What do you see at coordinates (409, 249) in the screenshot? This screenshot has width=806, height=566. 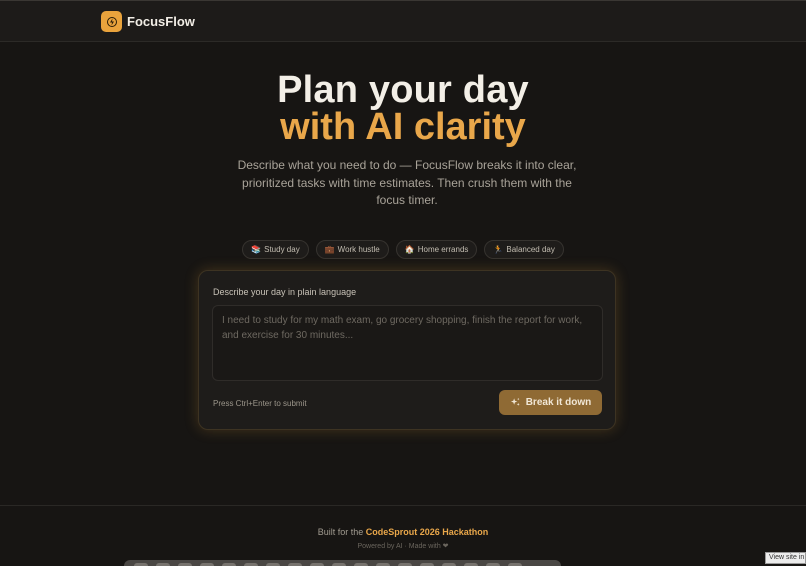 I see `house-icon: 🏠` at bounding box center [409, 249].